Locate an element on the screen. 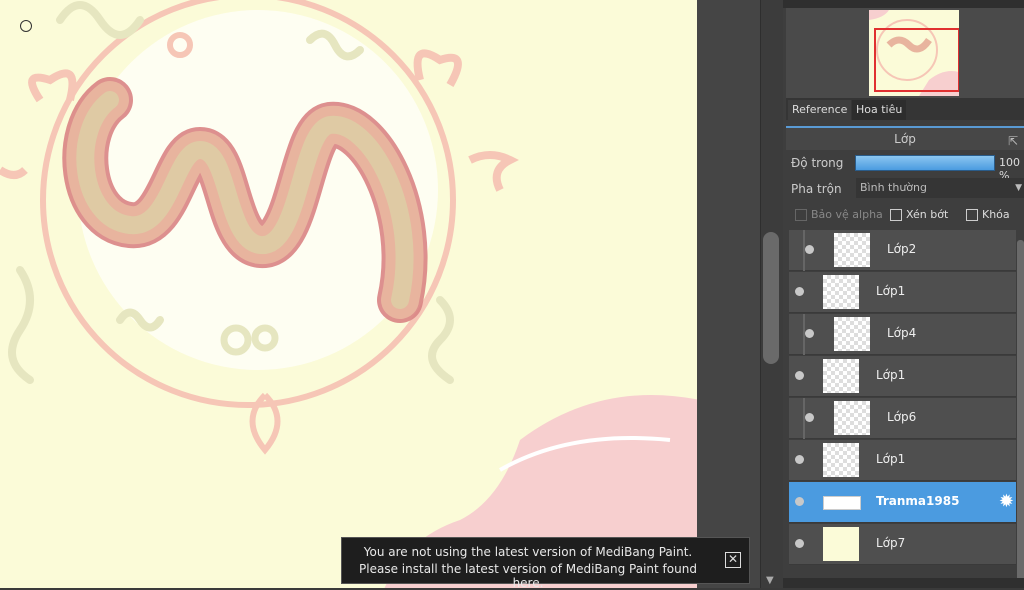 Image resolution: width=1024 pixels, height=590 pixels. canvas-gutter is located at coordinates (728, 294).